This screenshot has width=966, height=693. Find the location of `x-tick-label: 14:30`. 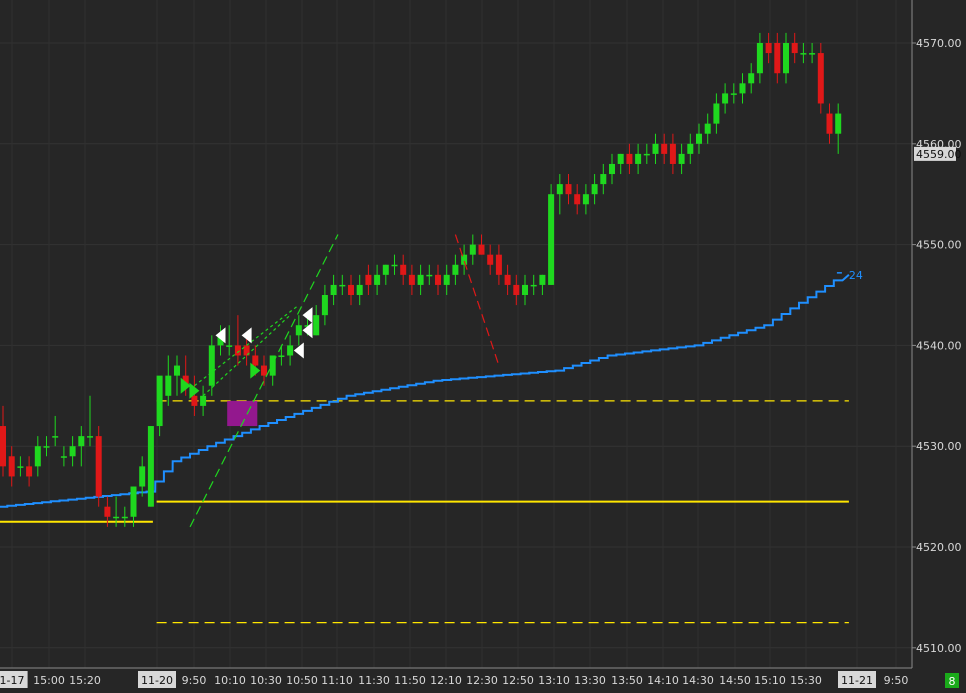

x-tick-label: 14:30 is located at coordinates (698, 680).